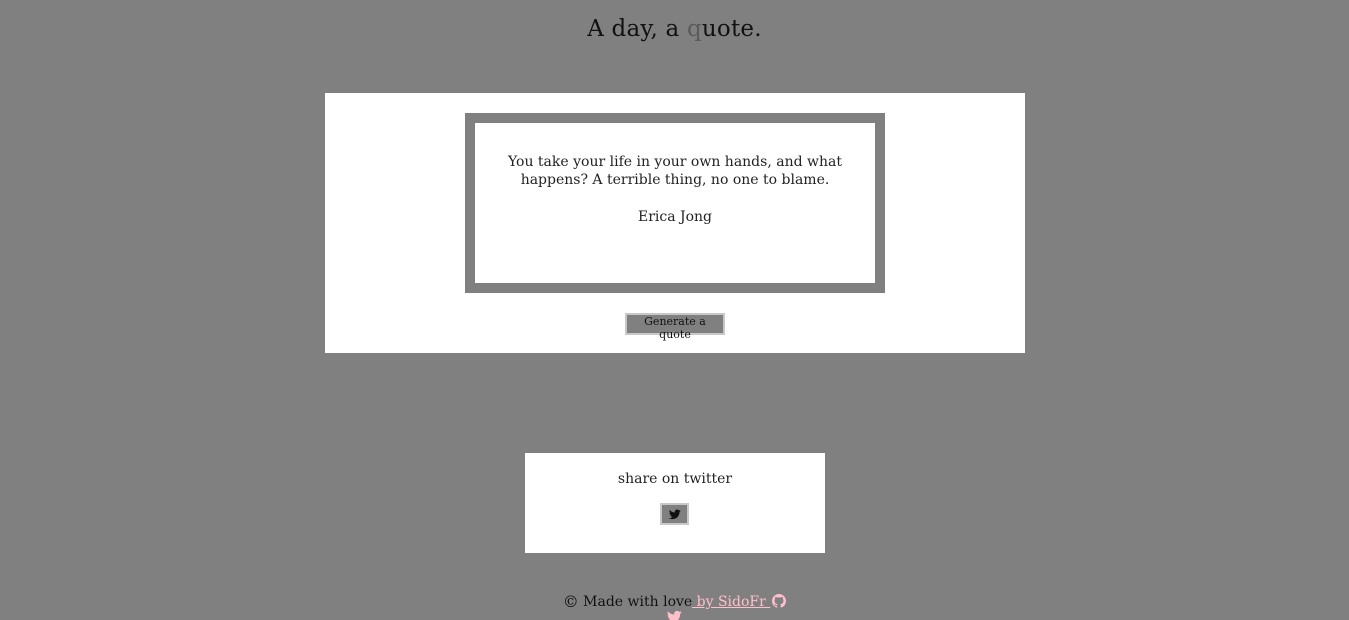 This screenshot has width=1349, height=620. What do you see at coordinates (675, 327) in the screenshot?
I see `generate-quote-button: Generate a quote` at bounding box center [675, 327].